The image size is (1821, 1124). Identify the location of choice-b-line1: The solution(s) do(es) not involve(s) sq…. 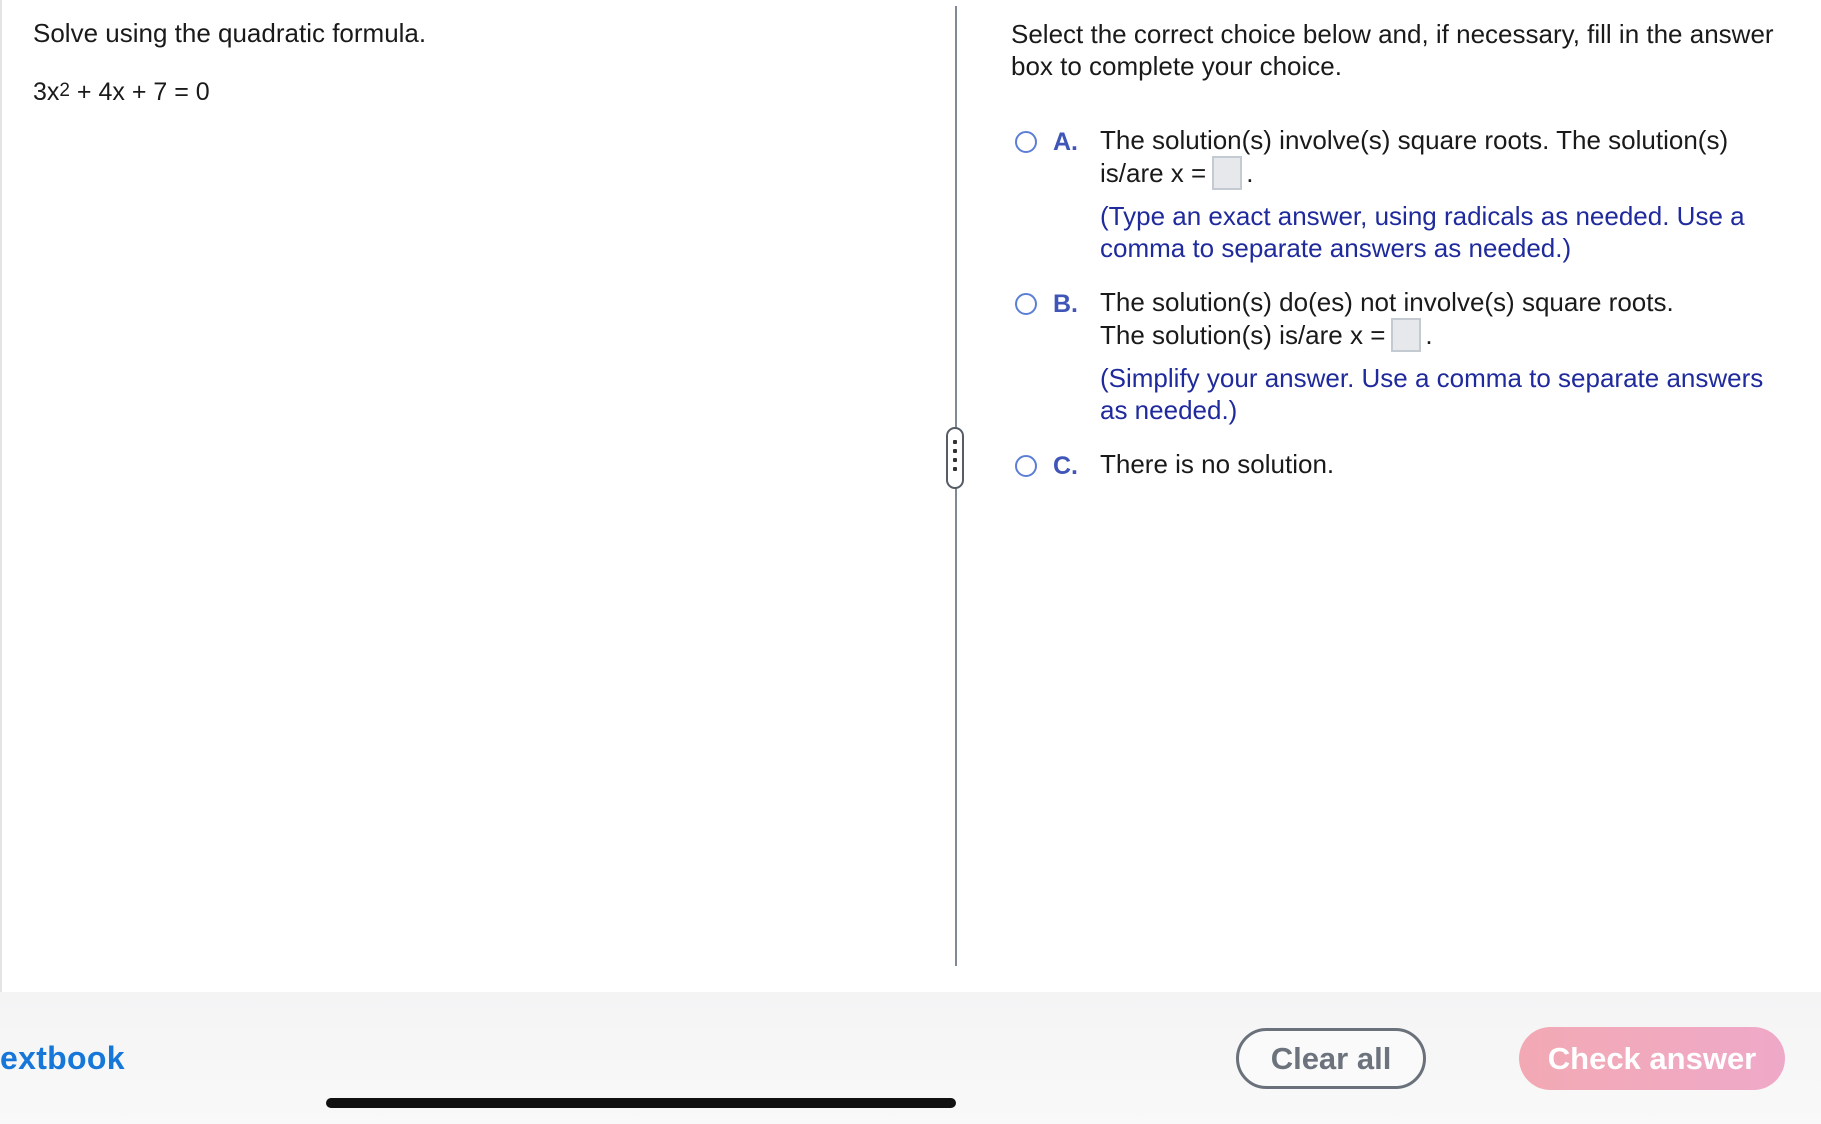
(1387, 302).